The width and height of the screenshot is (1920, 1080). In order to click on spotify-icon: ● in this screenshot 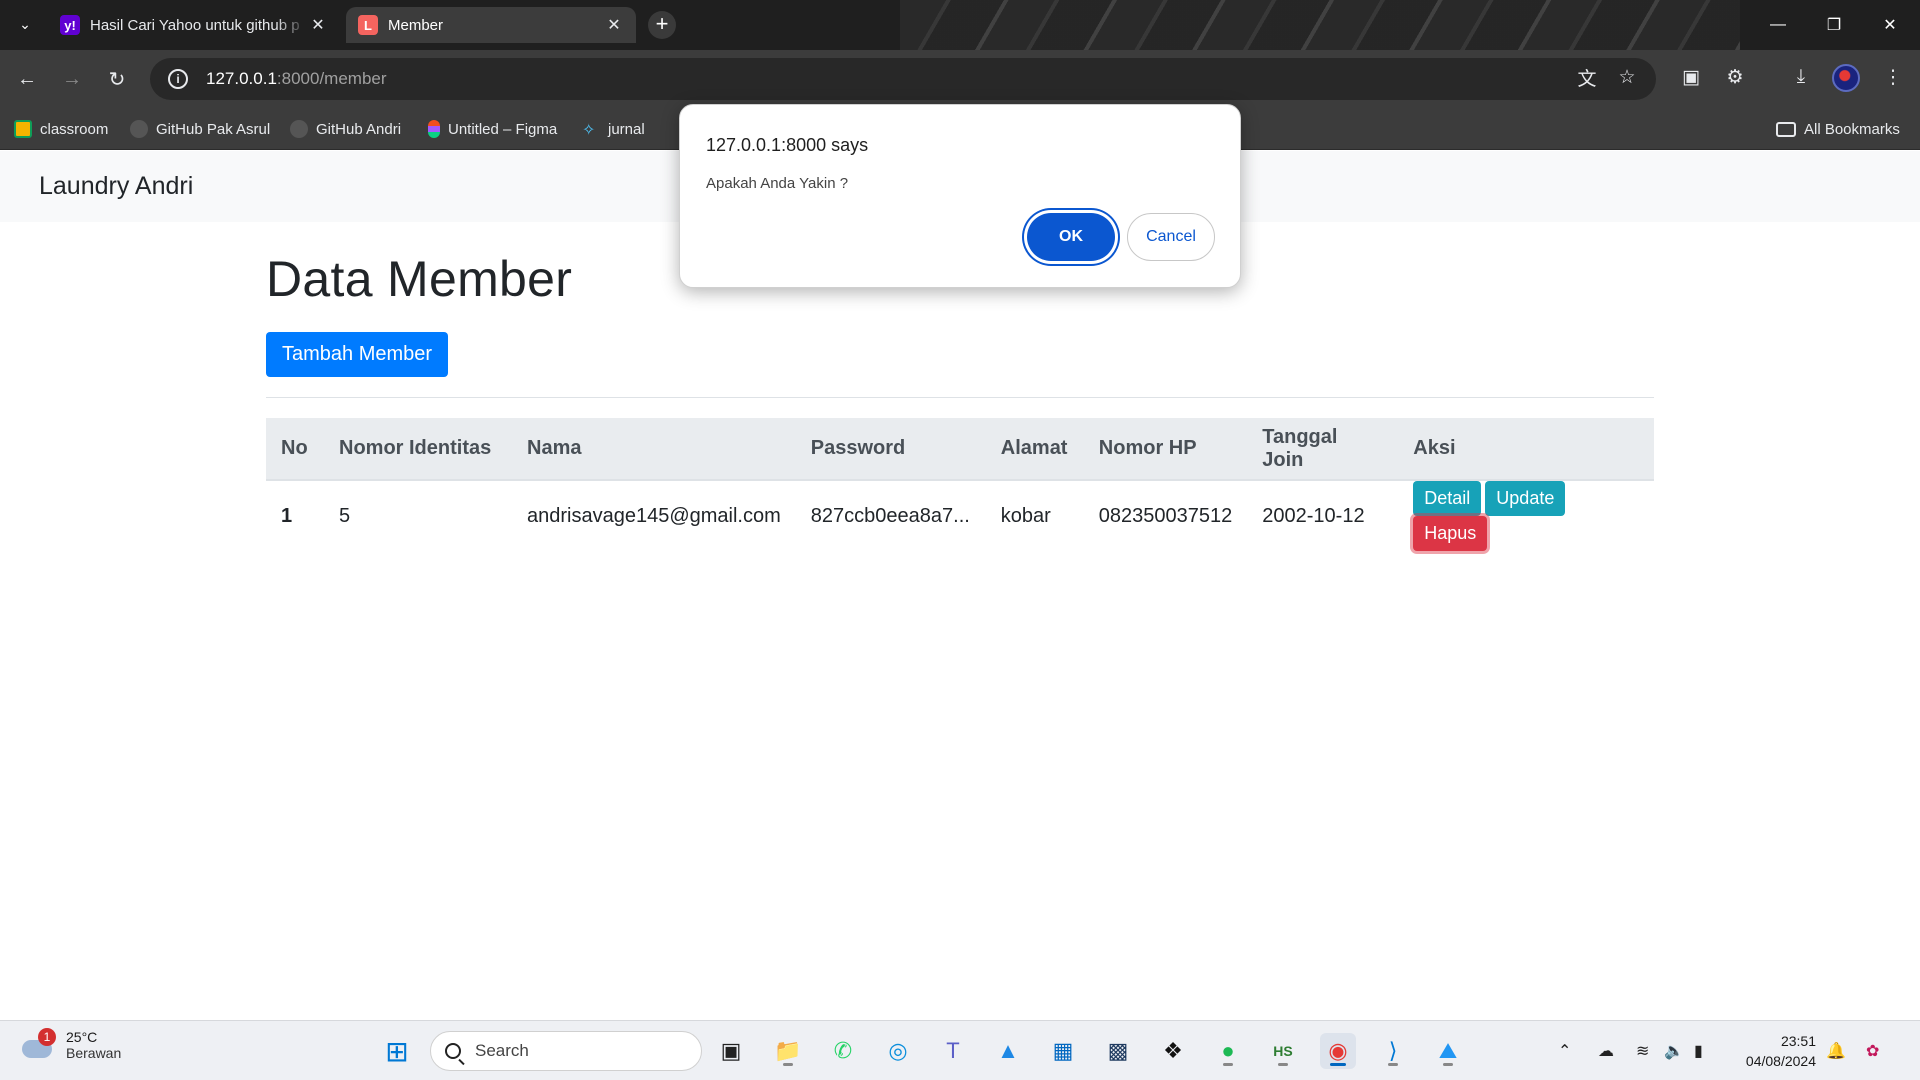, I will do `click(1228, 1051)`.